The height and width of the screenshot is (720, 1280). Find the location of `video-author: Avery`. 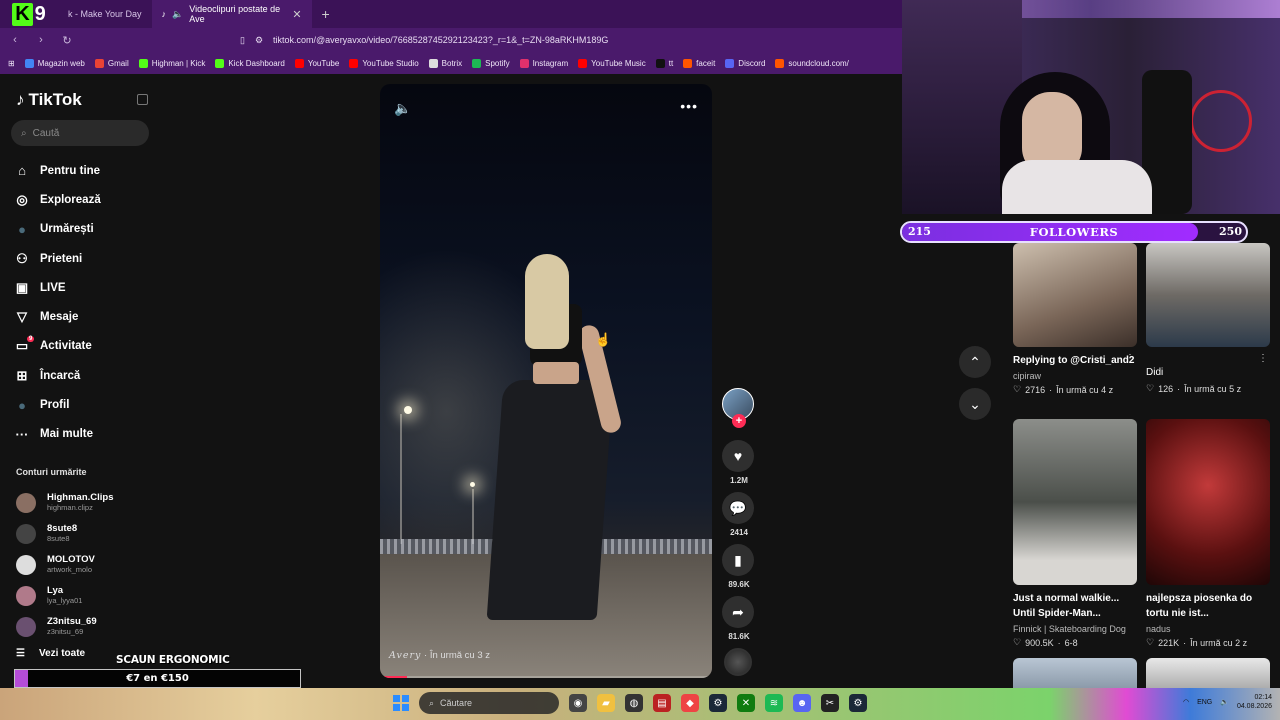

video-author: Avery is located at coordinates (405, 655).